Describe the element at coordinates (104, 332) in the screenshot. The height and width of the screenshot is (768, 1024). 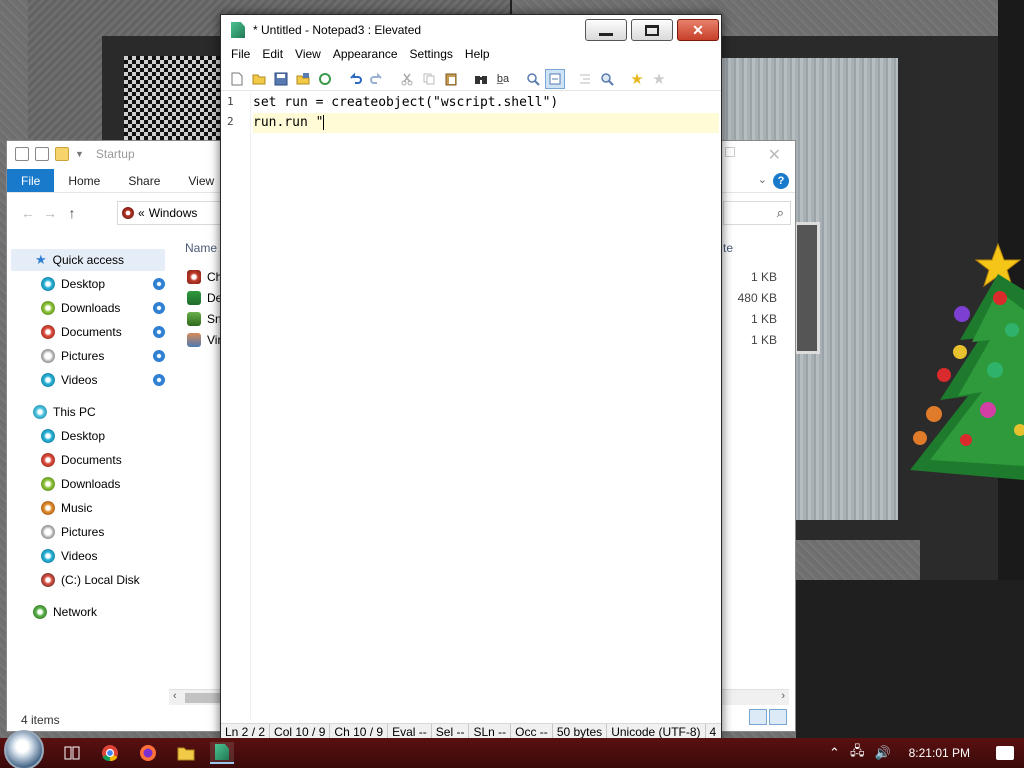
I see `nav-quick-documents: Documents` at that location.